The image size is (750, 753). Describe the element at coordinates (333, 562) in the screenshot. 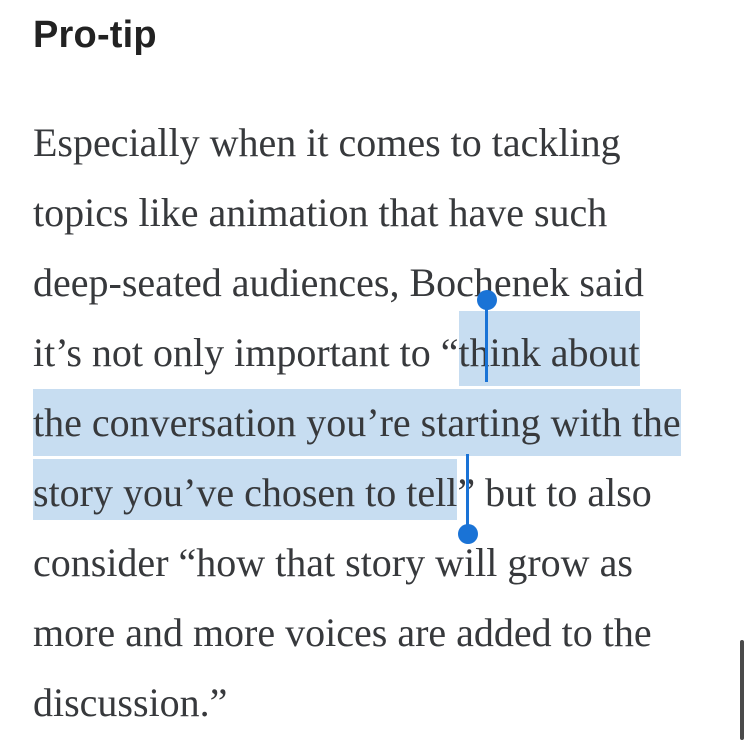

I see `paragraph-line: consider “how that story will grow as` at that location.